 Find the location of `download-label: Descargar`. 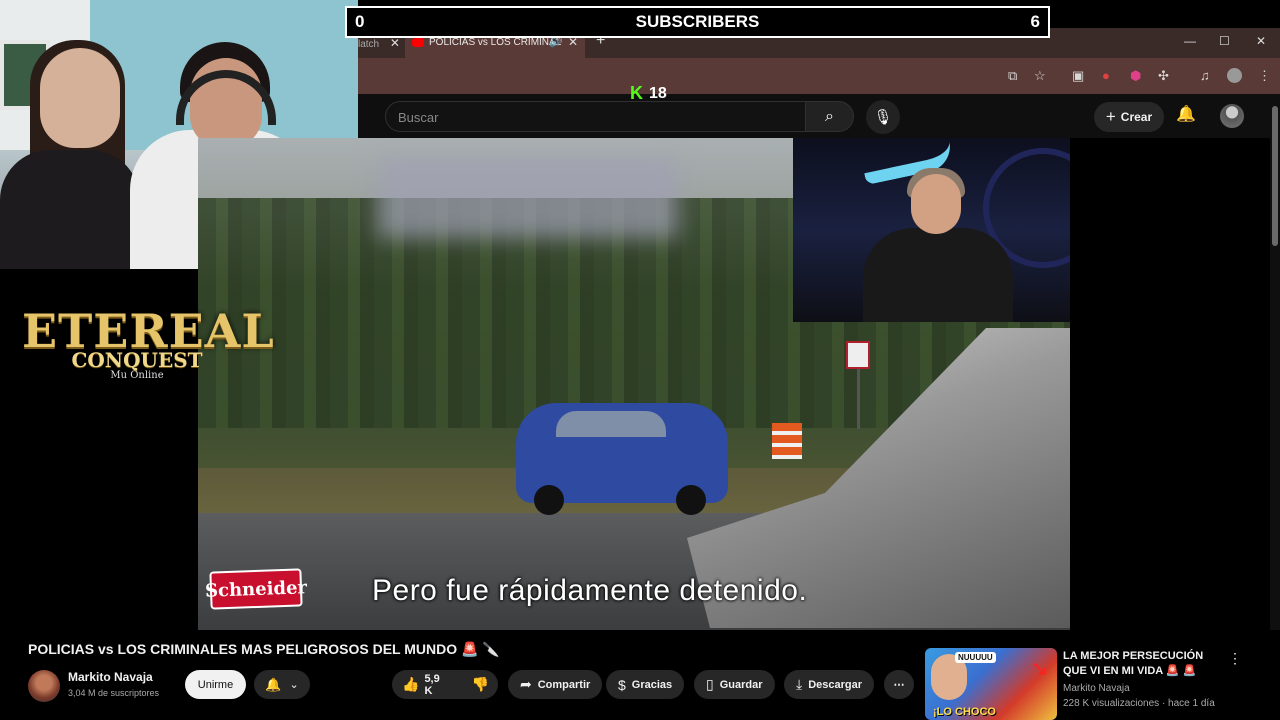

download-label: Descargar is located at coordinates (835, 684).